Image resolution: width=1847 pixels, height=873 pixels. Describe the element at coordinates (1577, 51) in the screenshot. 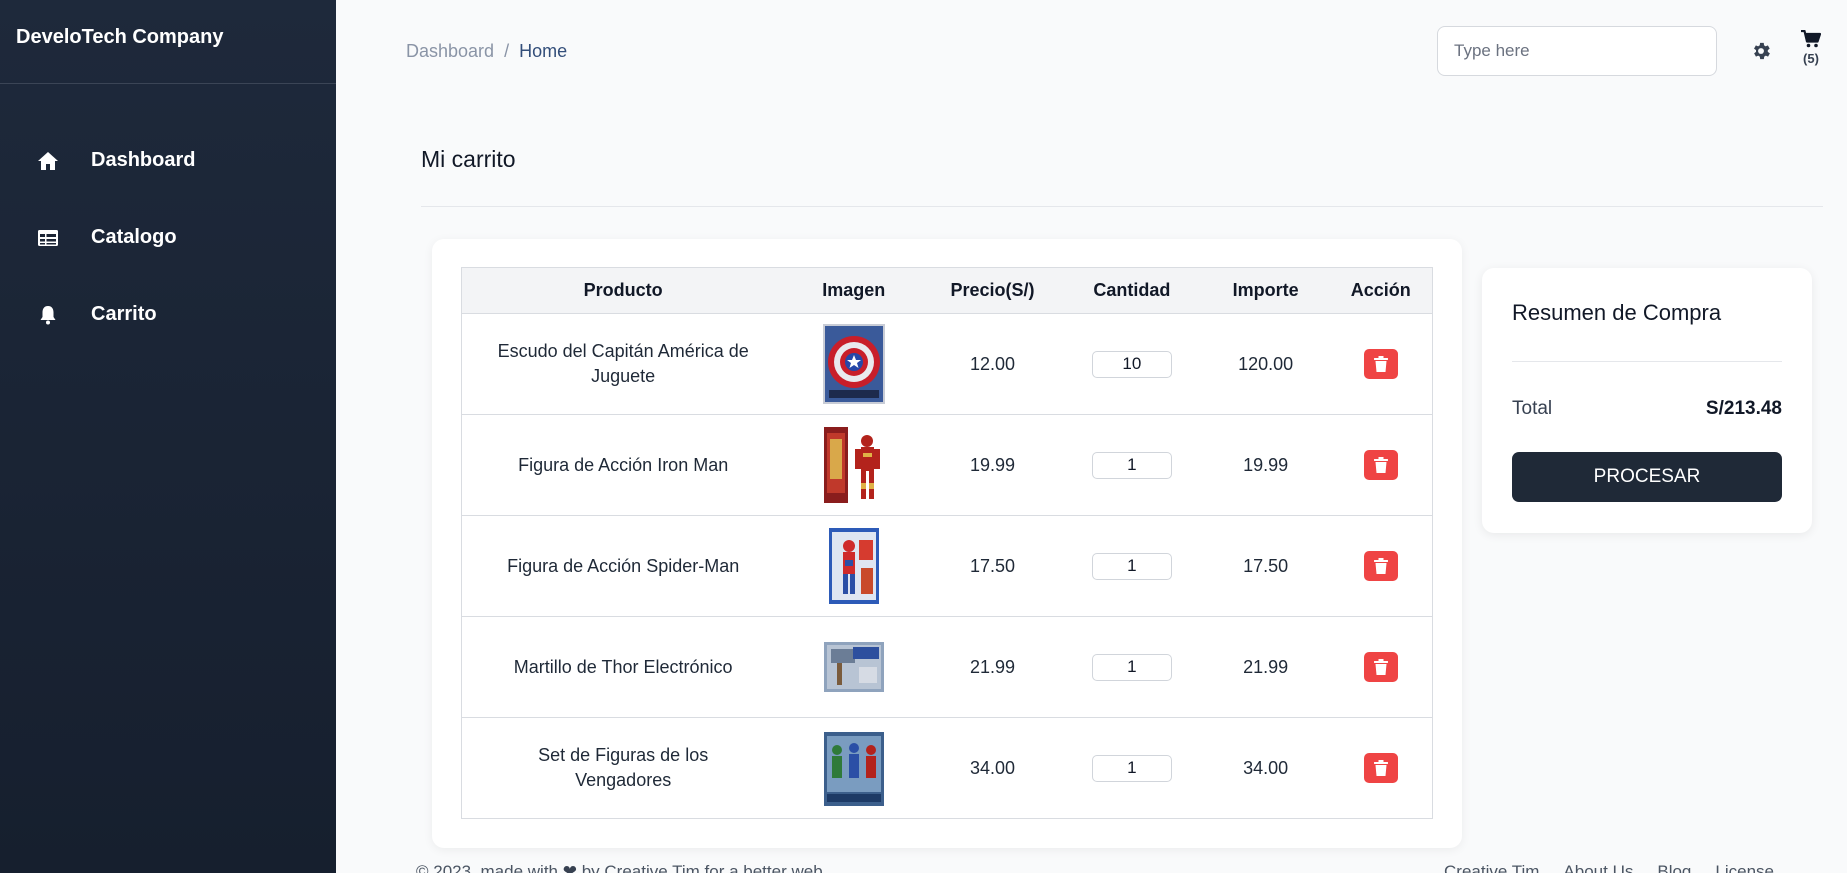

I see `search-input` at that location.